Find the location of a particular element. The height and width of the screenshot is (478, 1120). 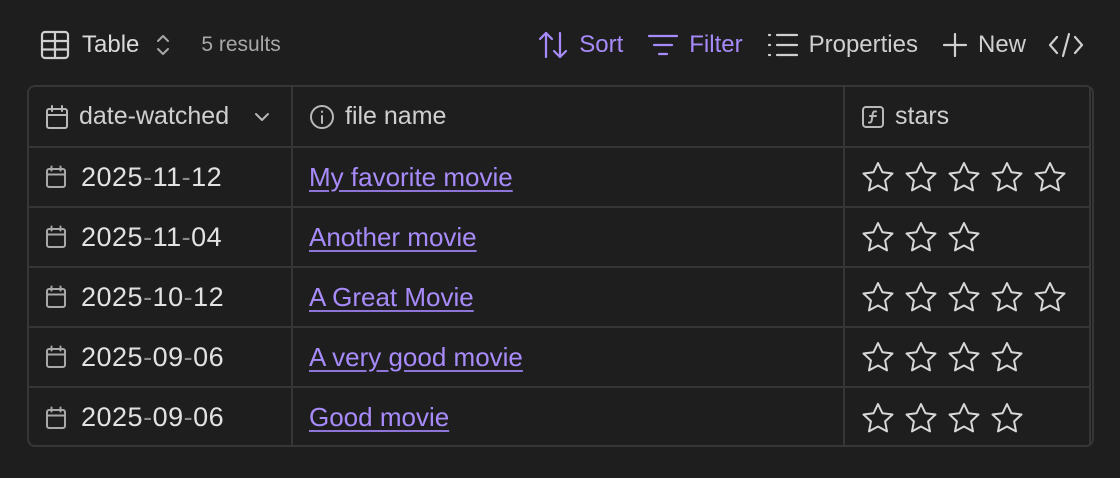

list-icon is located at coordinates (783, 45).